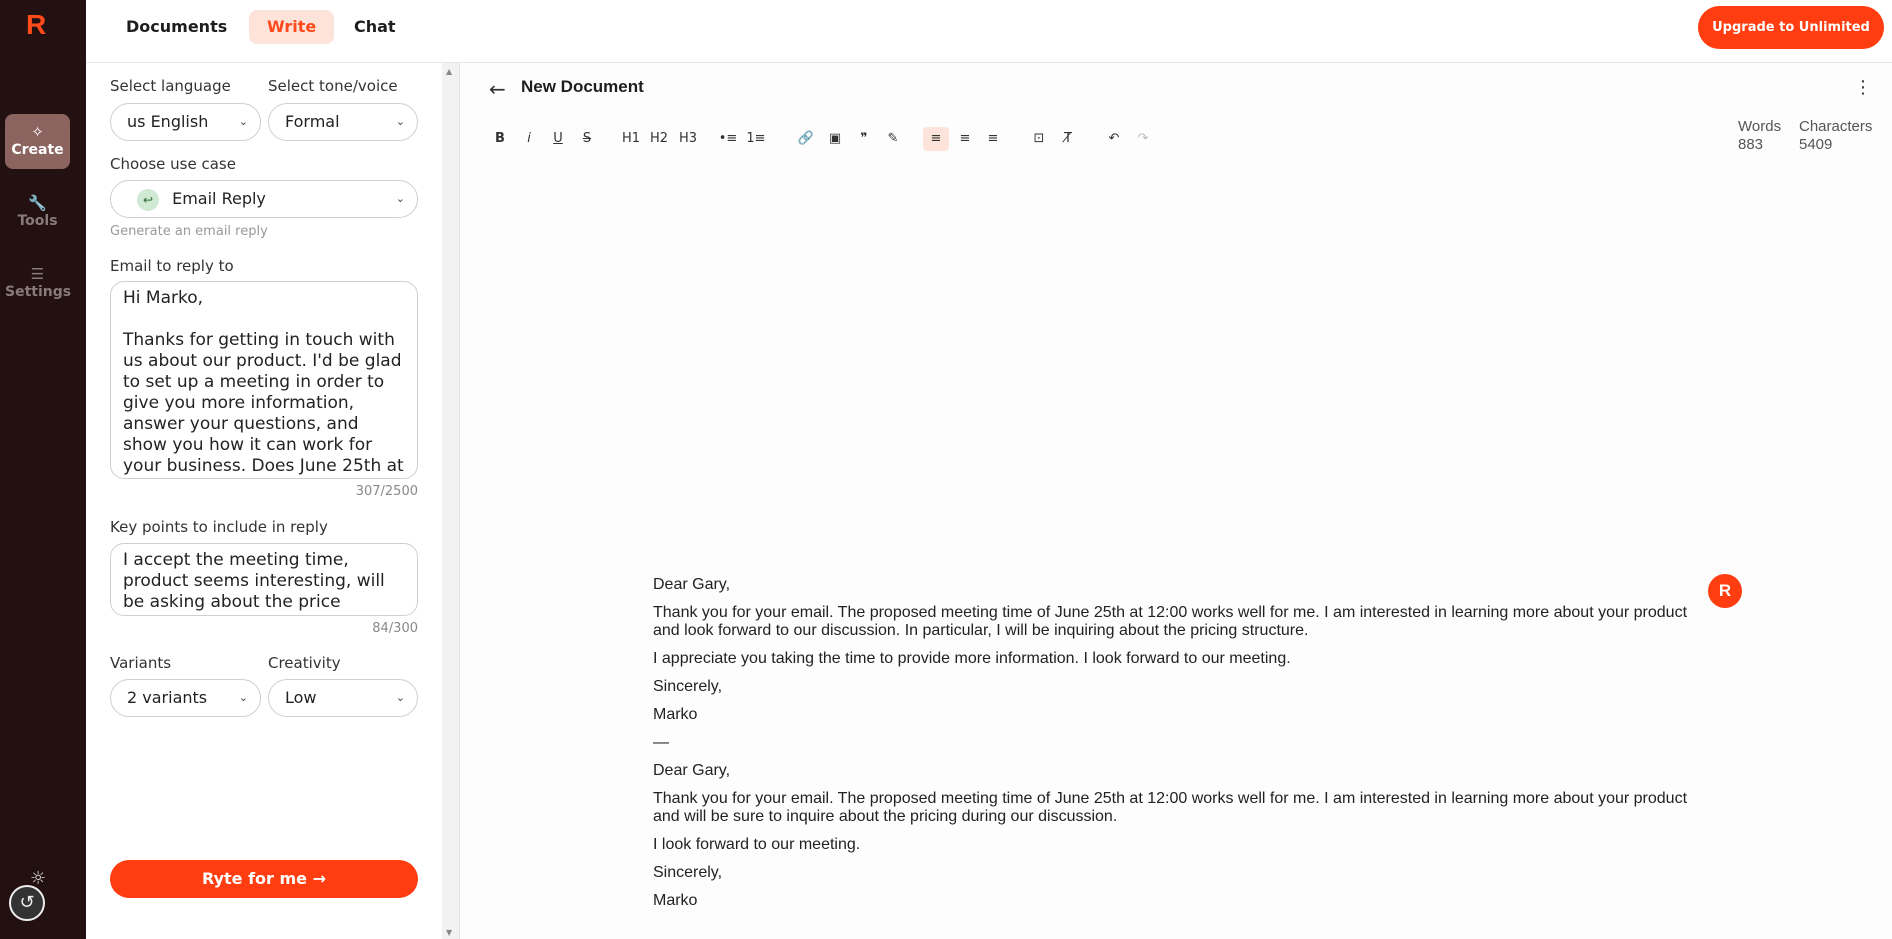  I want to click on rail-item-settings: ☰ Settings, so click(38, 283).